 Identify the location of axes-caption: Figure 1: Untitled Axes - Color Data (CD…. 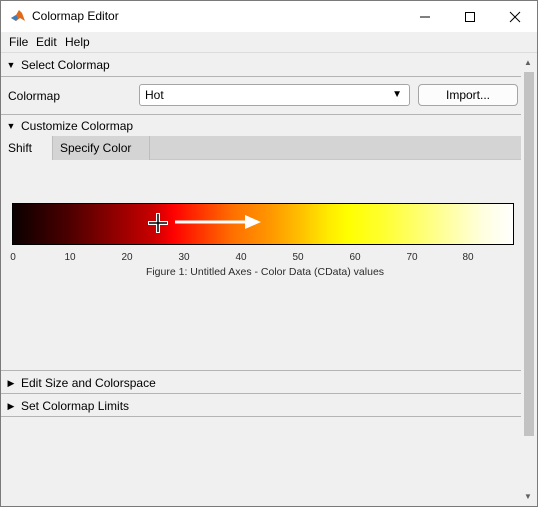
(265, 272).